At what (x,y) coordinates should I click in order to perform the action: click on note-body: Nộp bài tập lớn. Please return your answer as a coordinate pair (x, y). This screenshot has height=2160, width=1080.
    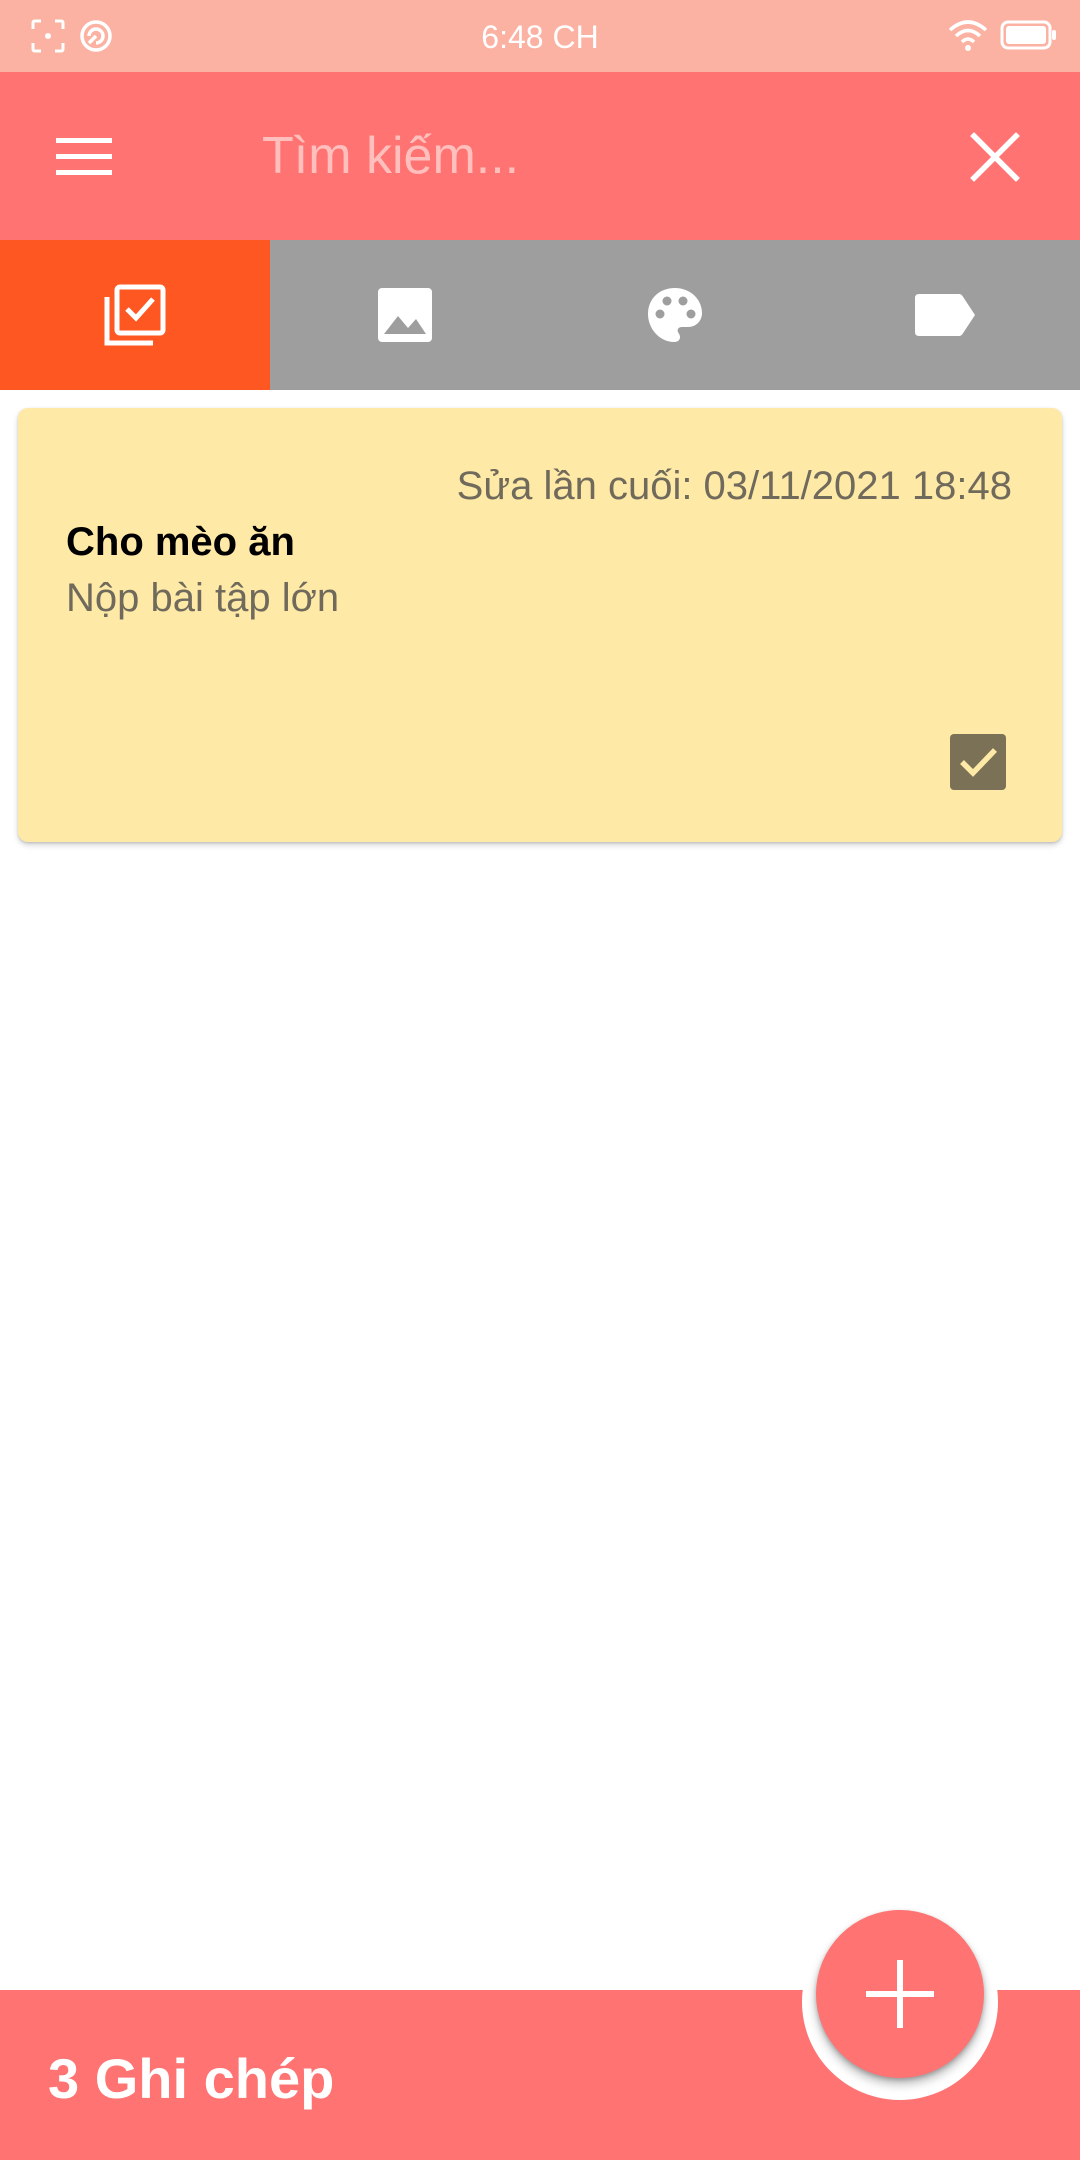
    Looking at the image, I should click on (203, 598).